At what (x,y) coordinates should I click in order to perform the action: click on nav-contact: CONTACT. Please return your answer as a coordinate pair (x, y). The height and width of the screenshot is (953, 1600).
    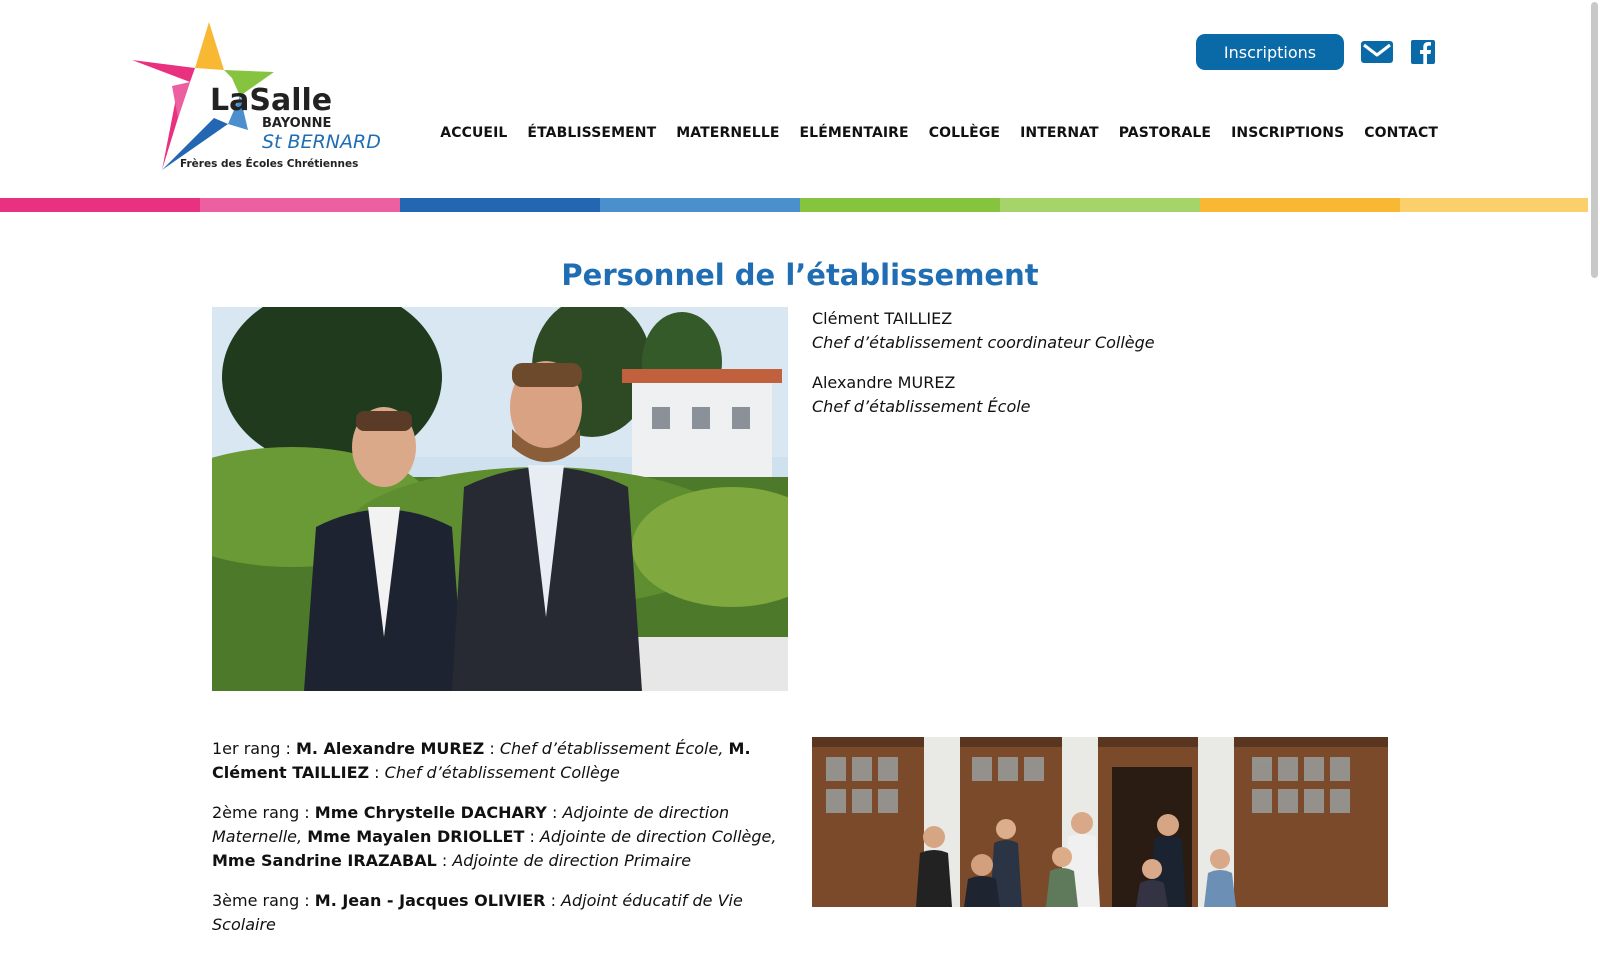
    Looking at the image, I should click on (1401, 133).